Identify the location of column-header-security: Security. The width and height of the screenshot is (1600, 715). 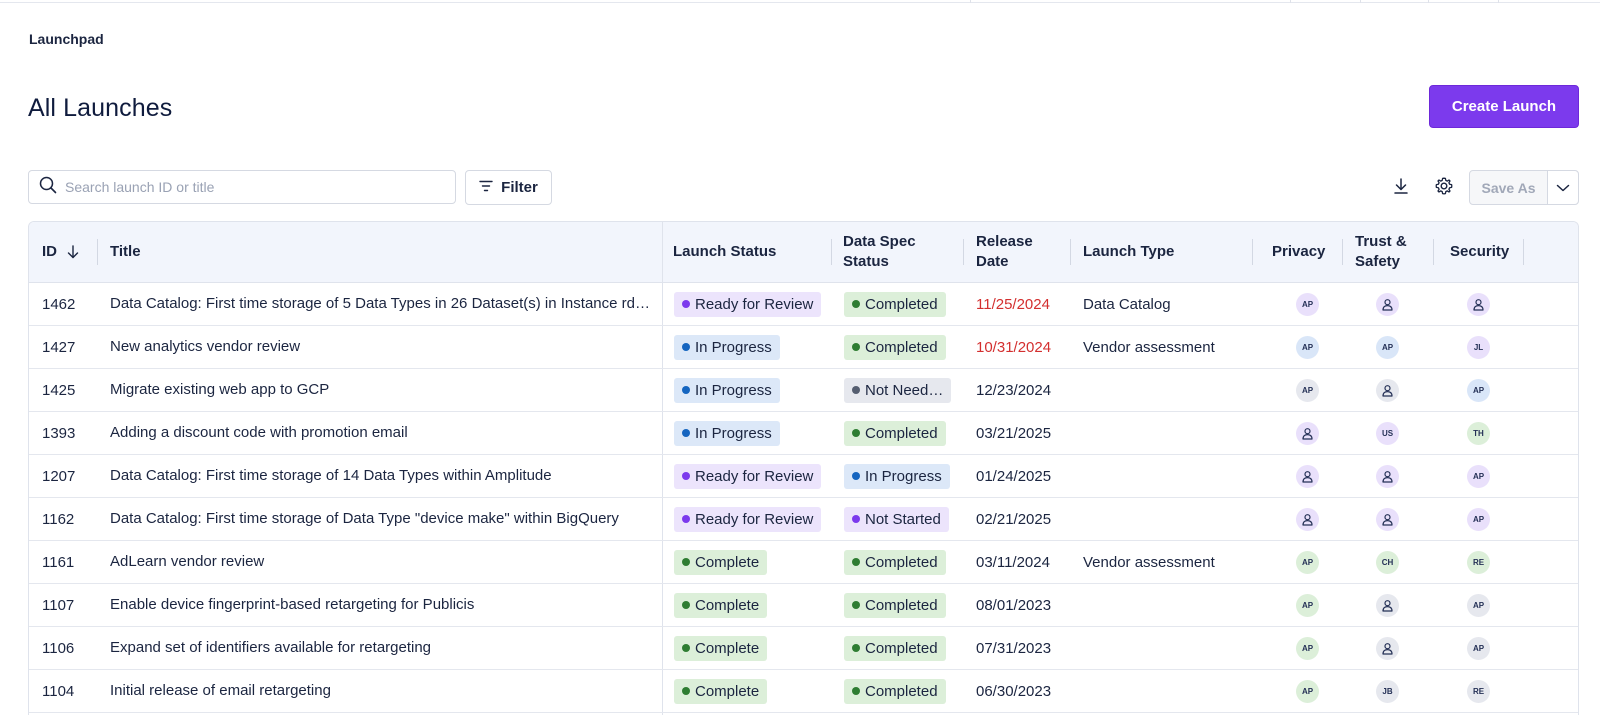
(1479, 252).